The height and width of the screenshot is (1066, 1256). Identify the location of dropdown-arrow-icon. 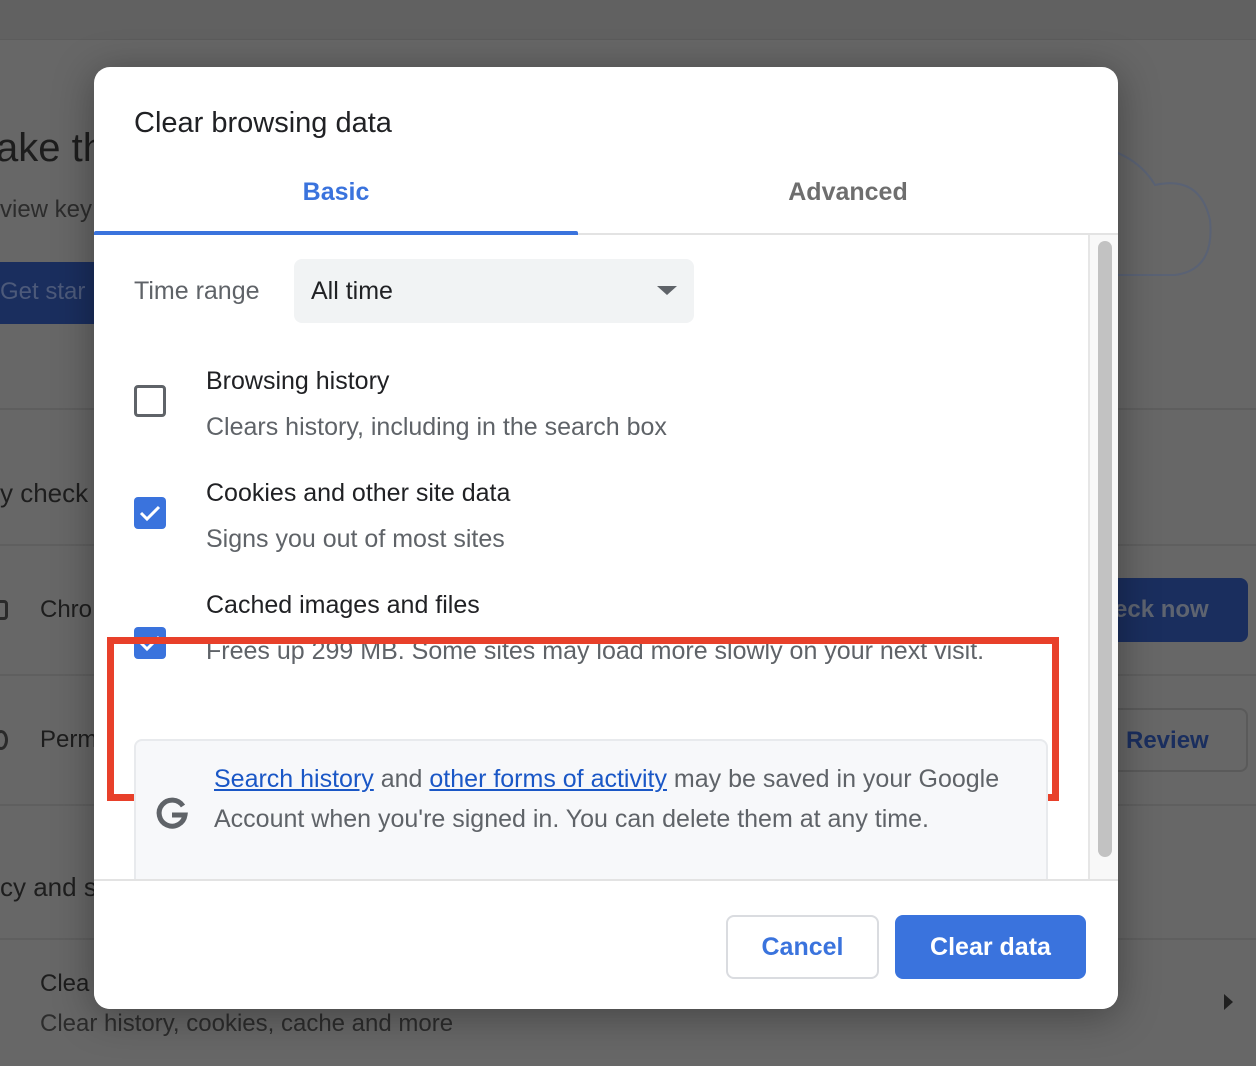
(667, 290).